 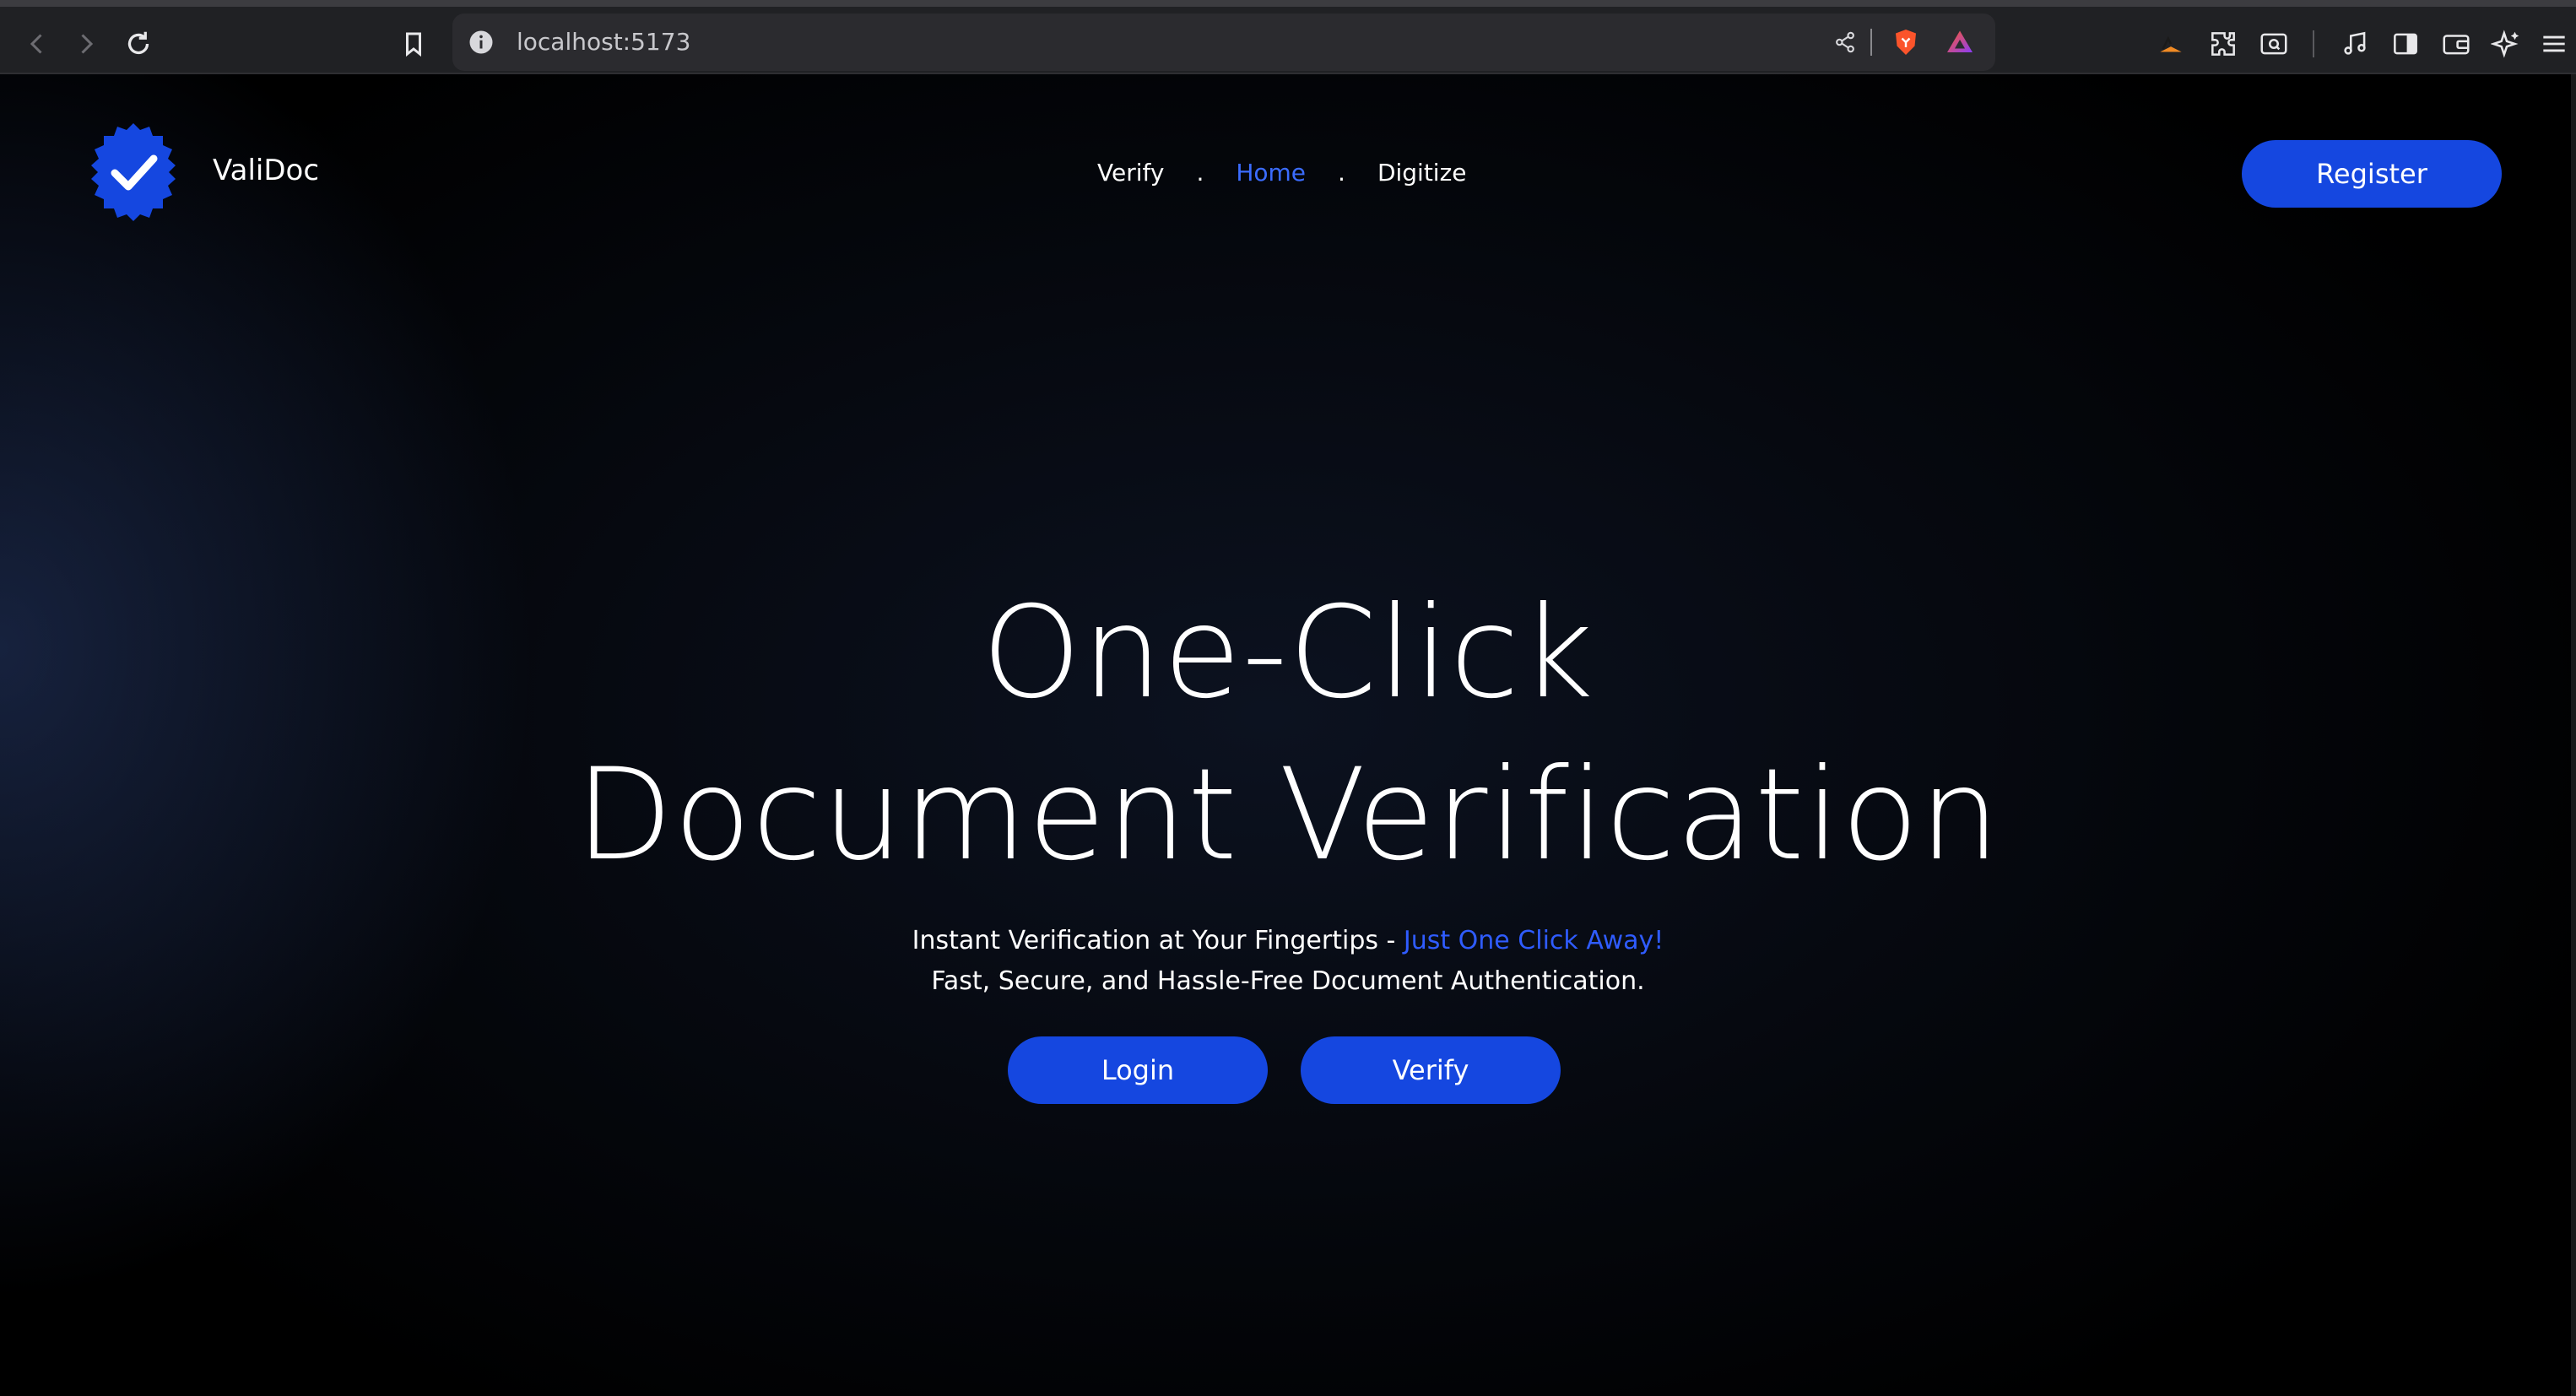 What do you see at coordinates (1288, 653) in the screenshot?
I see `hero-title-line1: One-Click` at bounding box center [1288, 653].